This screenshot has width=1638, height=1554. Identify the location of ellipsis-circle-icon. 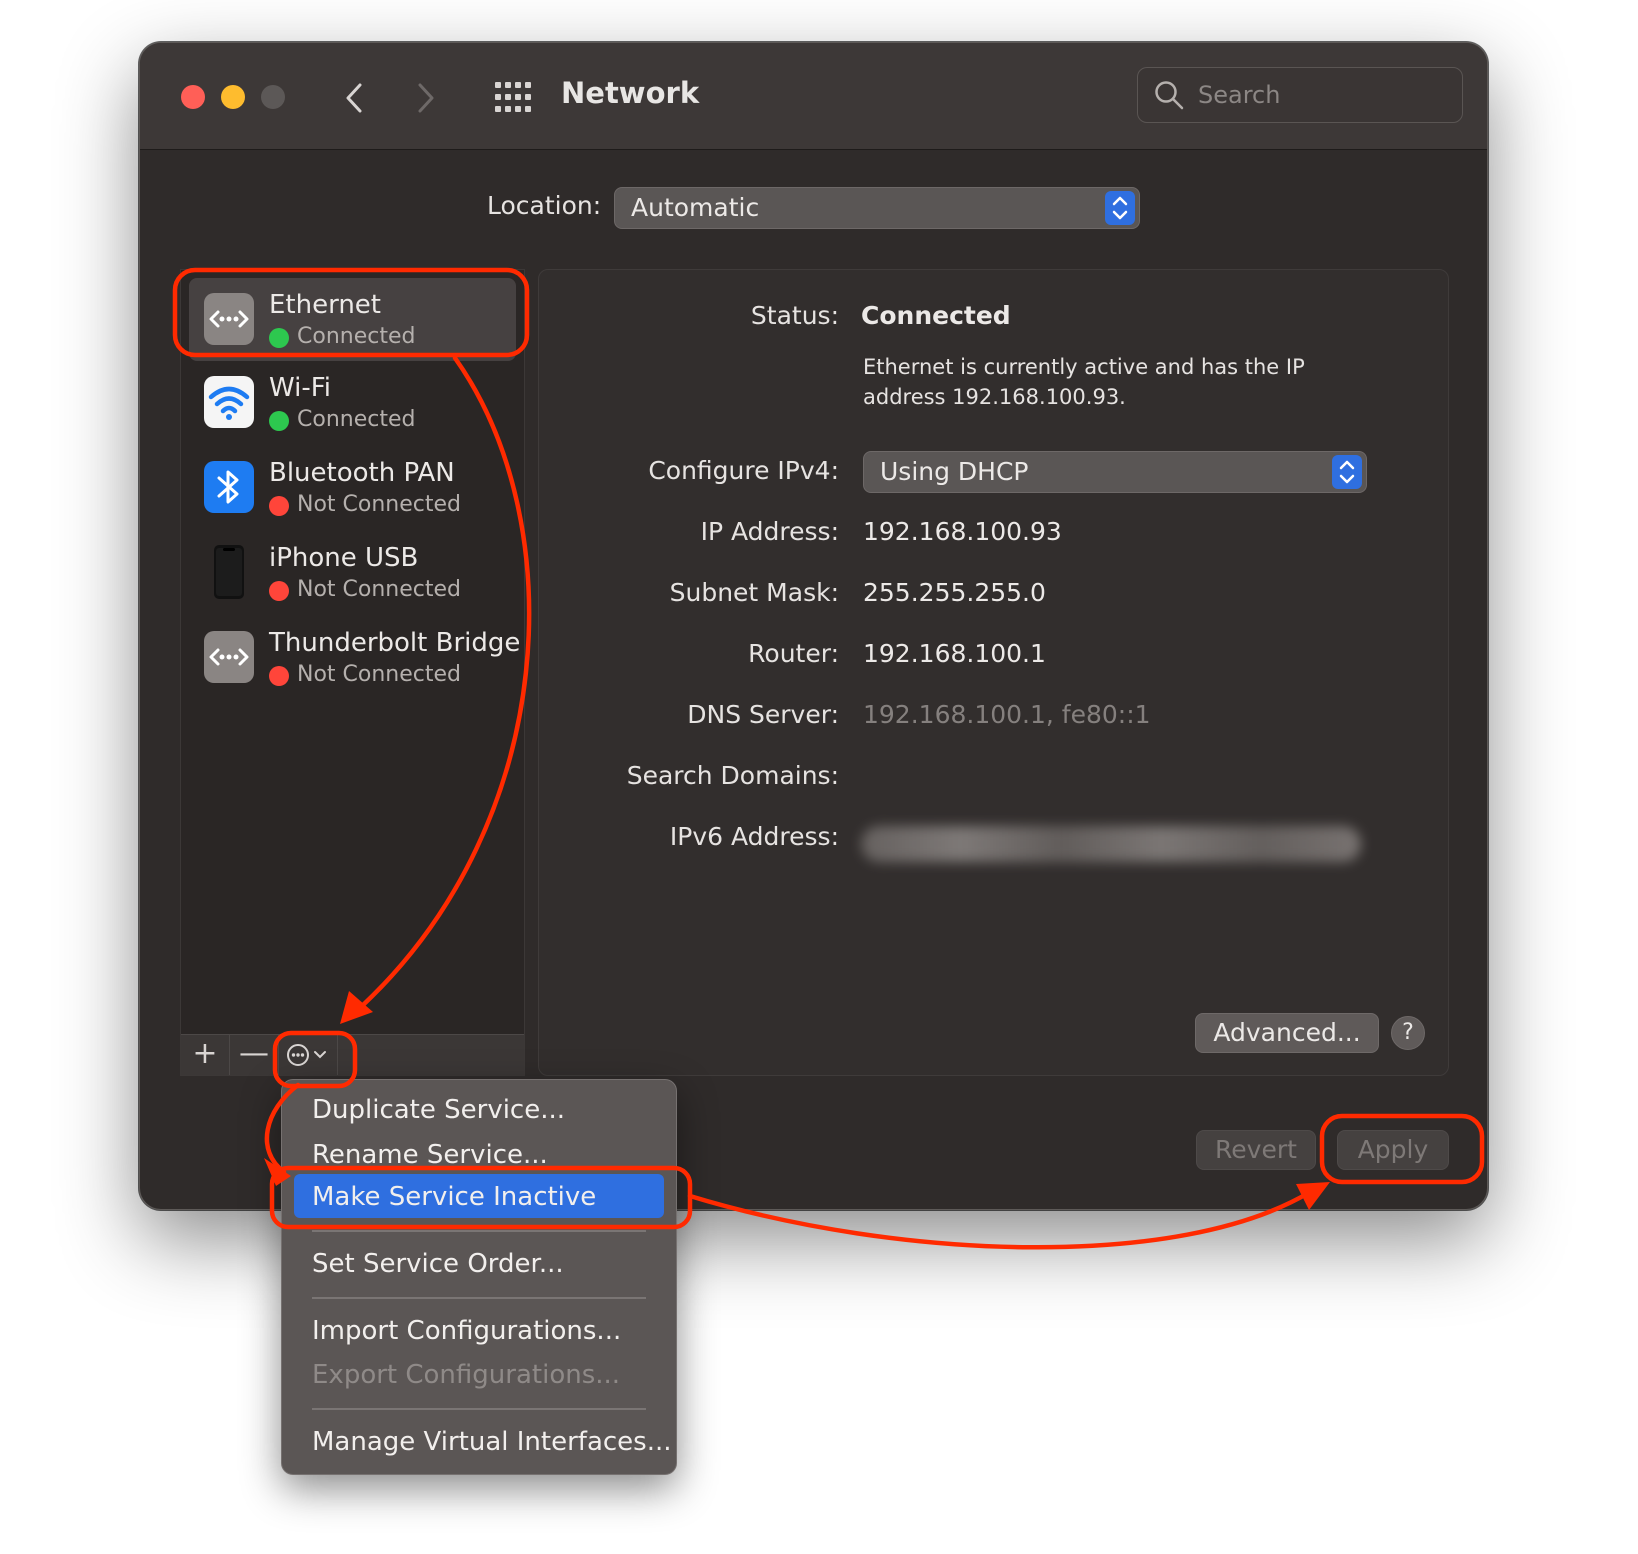
(306, 1055).